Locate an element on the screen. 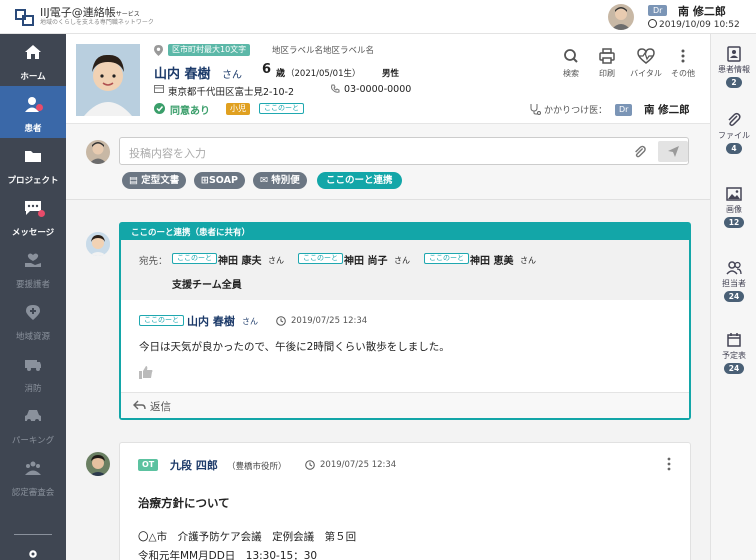 The height and width of the screenshot is (560, 756). action-search: 検索 is located at coordinates (571, 63).